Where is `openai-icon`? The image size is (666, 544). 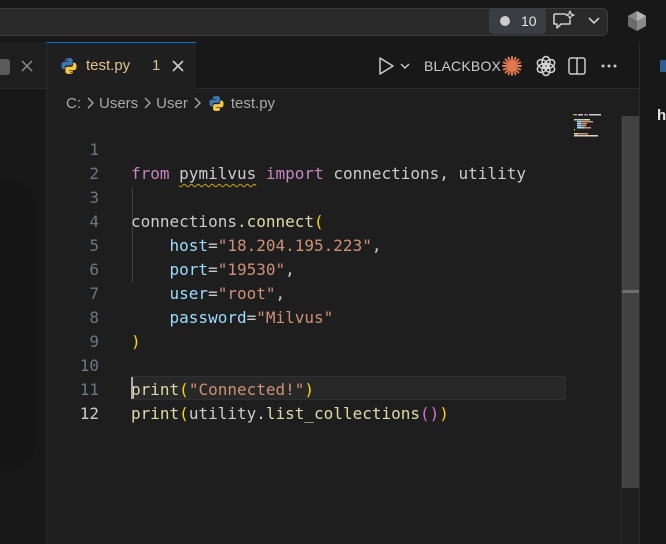 openai-icon is located at coordinates (546, 66).